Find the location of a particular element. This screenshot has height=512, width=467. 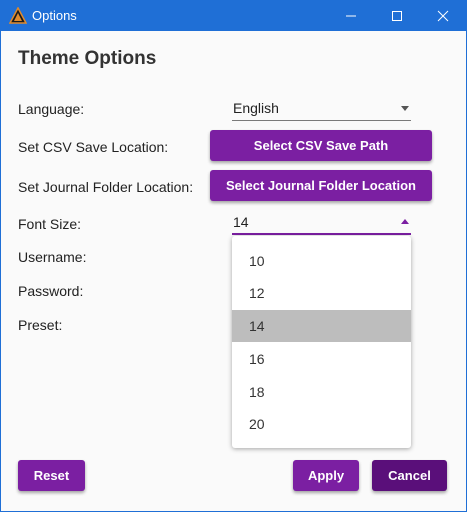

select-journal-folder-button: Select Journal Folder Location is located at coordinates (321, 185).